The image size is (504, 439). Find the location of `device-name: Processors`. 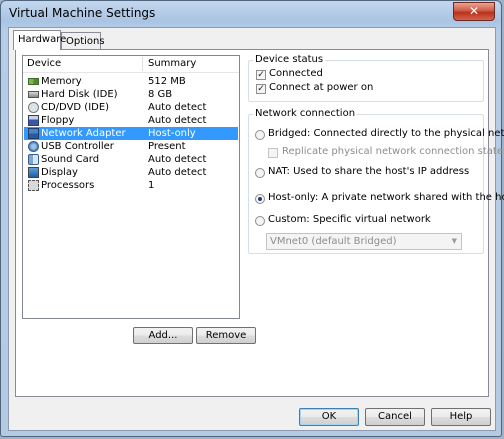

device-name: Processors is located at coordinates (68, 185).